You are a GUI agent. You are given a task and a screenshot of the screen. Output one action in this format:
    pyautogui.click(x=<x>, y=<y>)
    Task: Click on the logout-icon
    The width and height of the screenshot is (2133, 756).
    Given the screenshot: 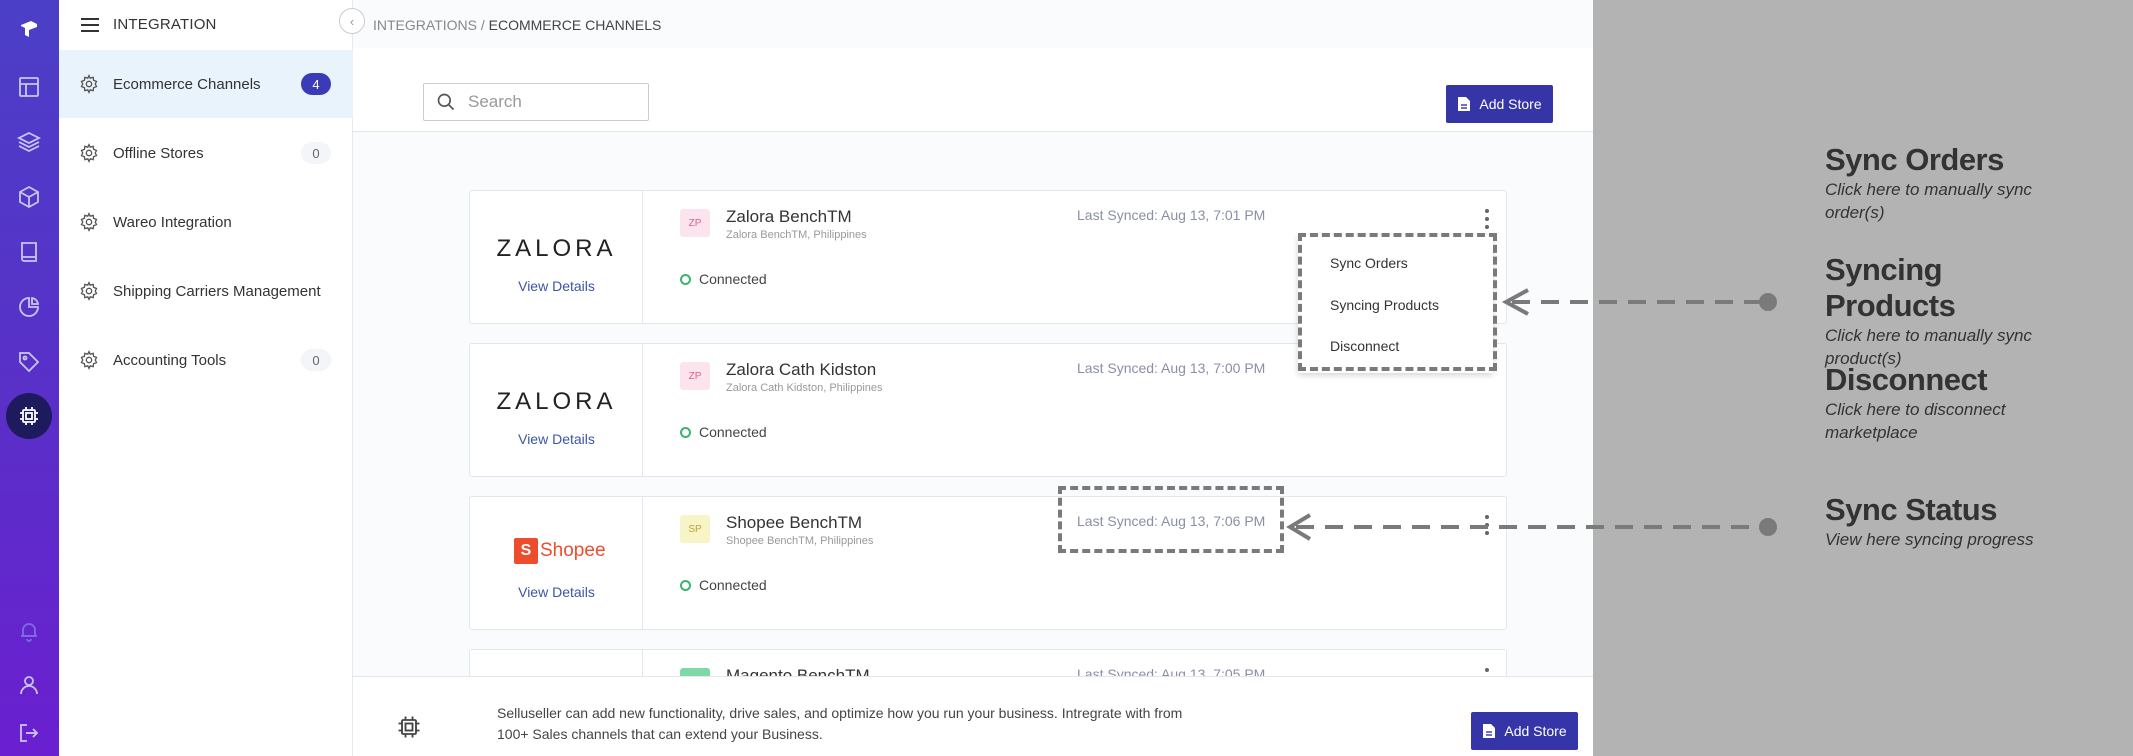 What is the action you would take?
    pyautogui.click(x=29, y=733)
    